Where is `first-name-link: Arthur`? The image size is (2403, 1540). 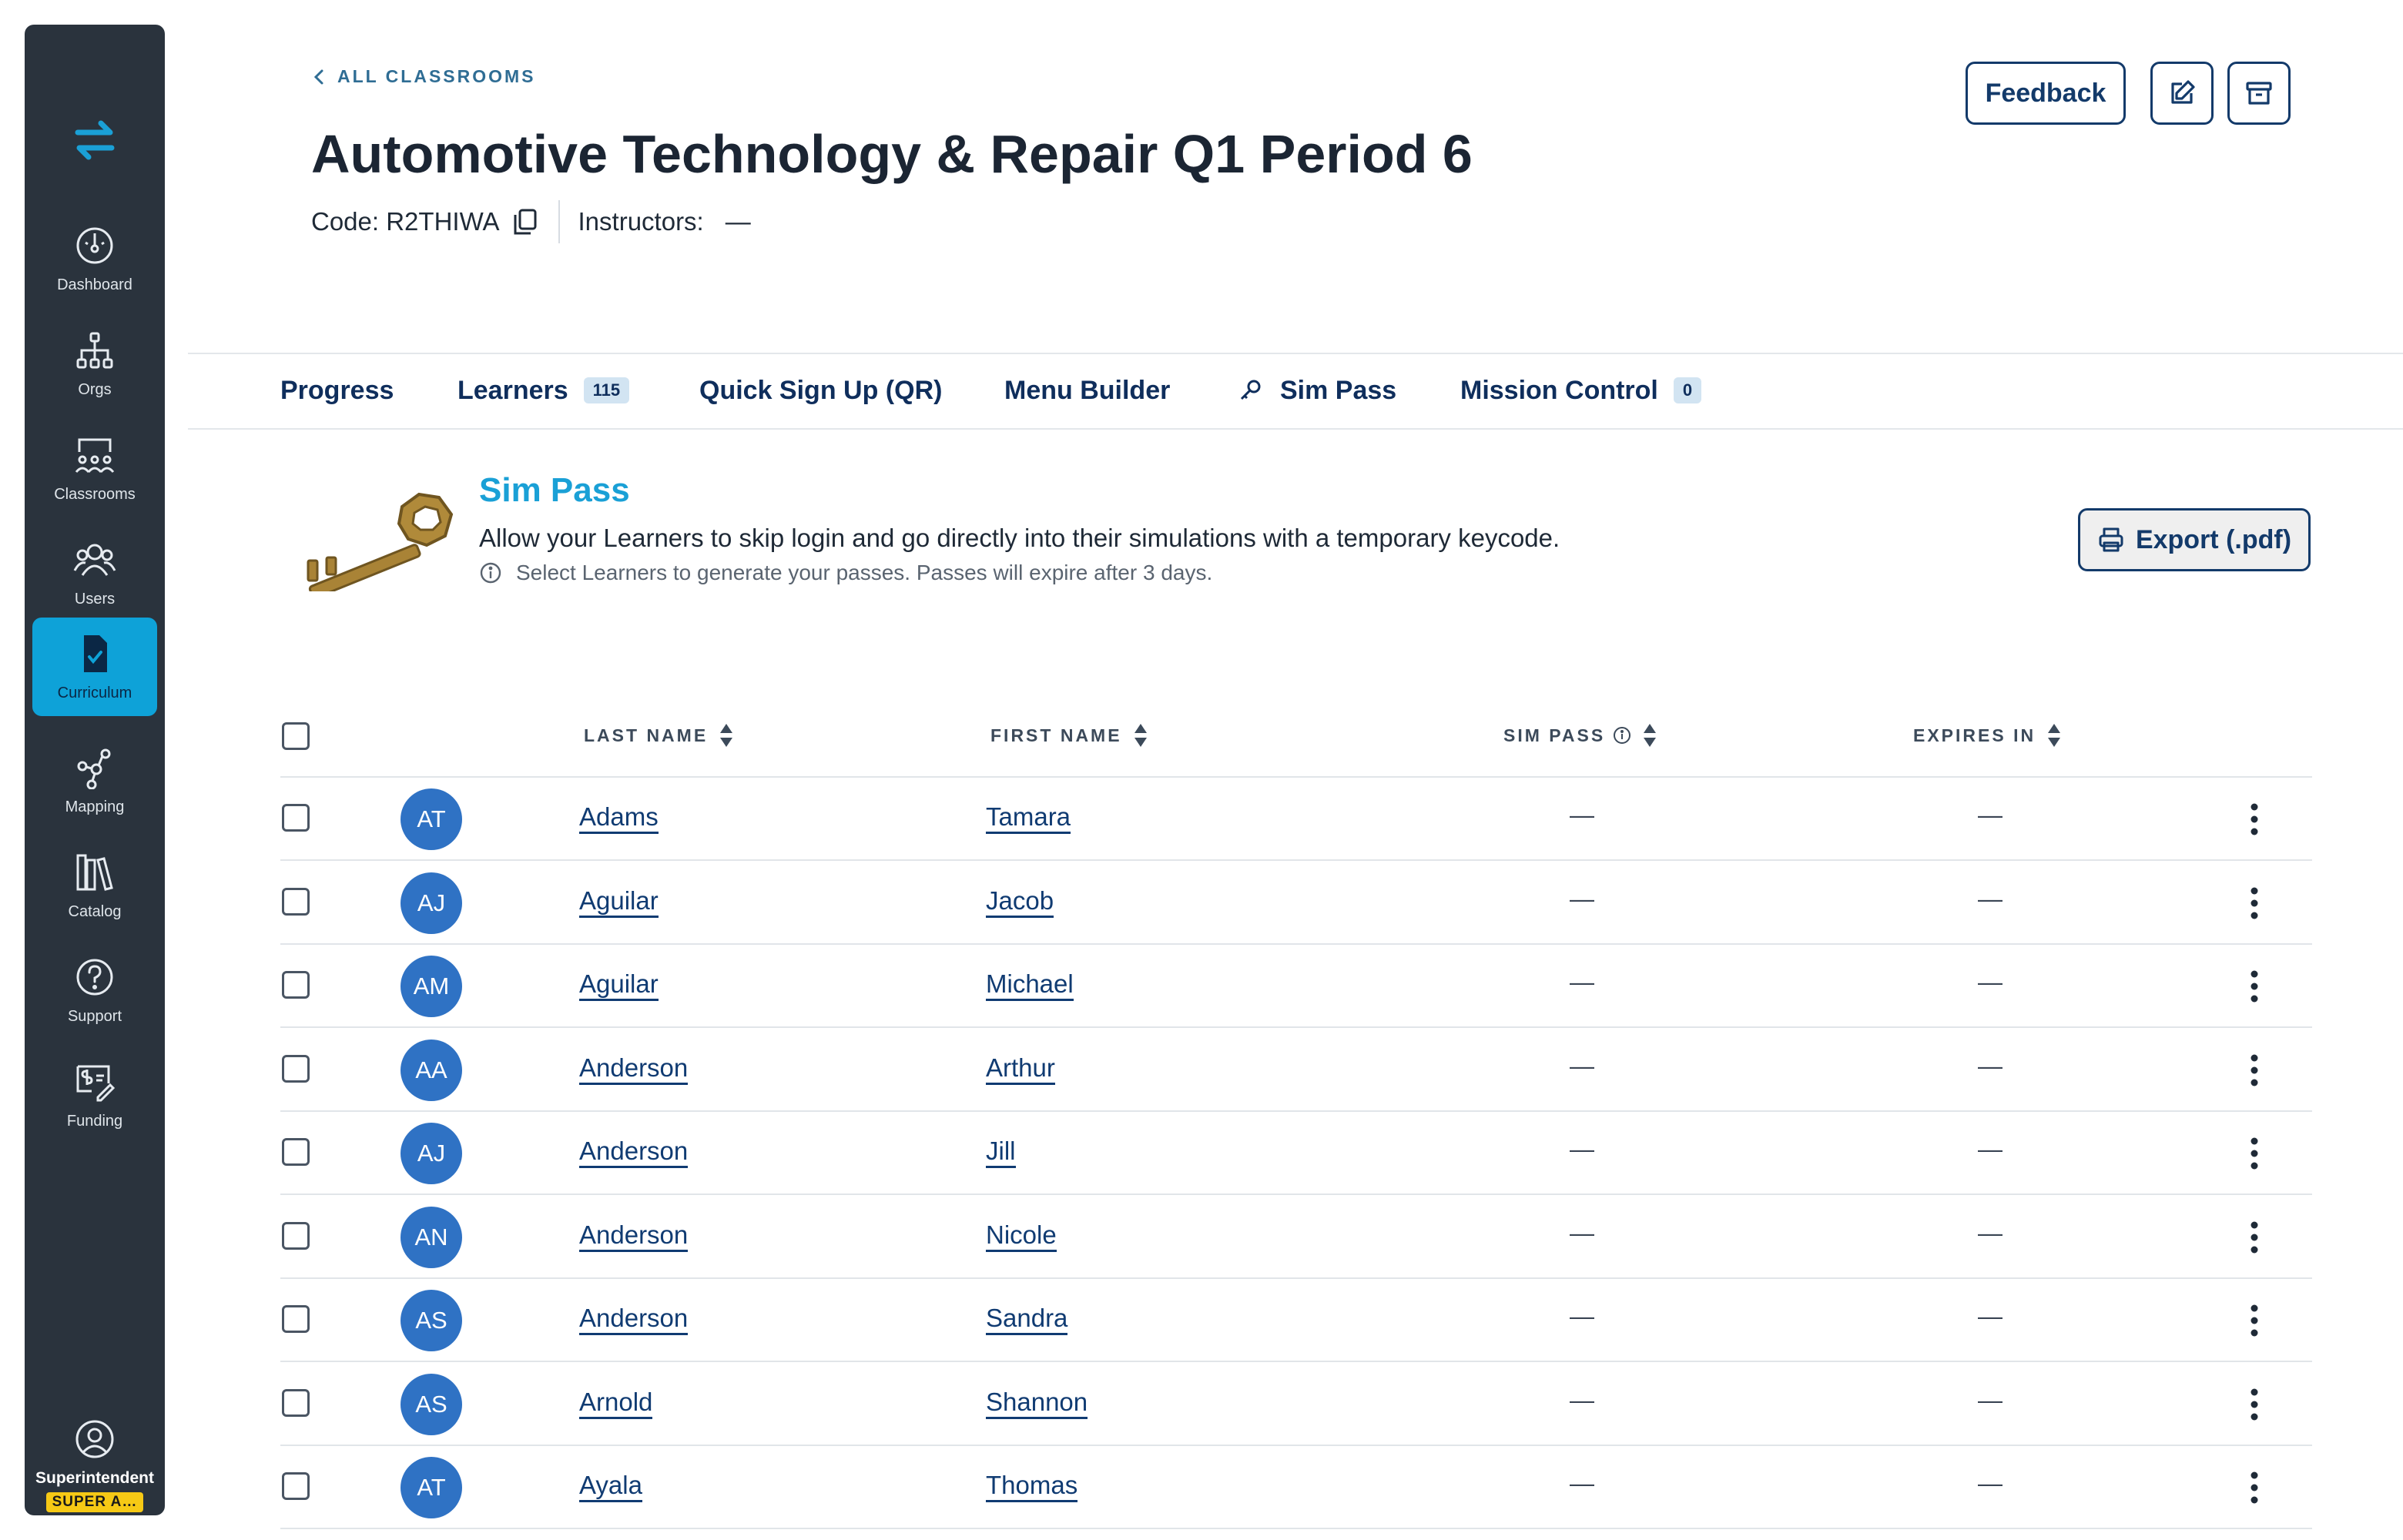
first-name-link: Arthur is located at coordinates (1021, 1069).